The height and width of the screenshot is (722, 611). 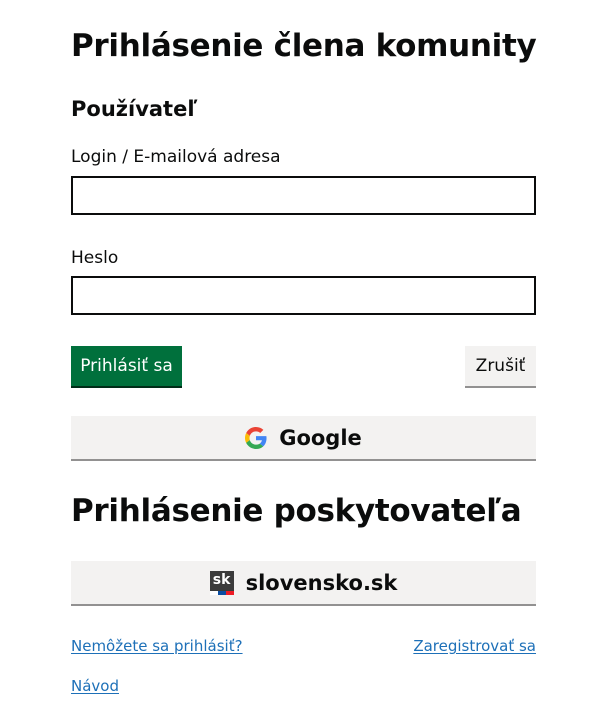 What do you see at coordinates (303, 195) in the screenshot?
I see `login-input` at bounding box center [303, 195].